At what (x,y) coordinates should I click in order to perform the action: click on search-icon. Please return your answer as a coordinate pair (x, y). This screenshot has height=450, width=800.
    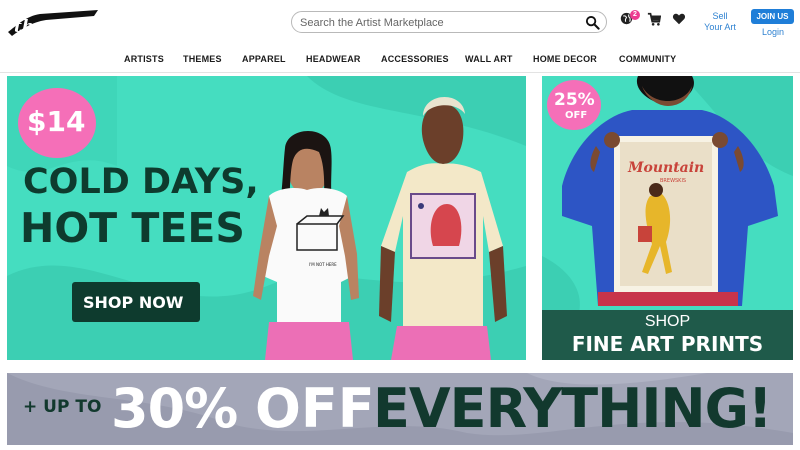
    Looking at the image, I should click on (592, 22).